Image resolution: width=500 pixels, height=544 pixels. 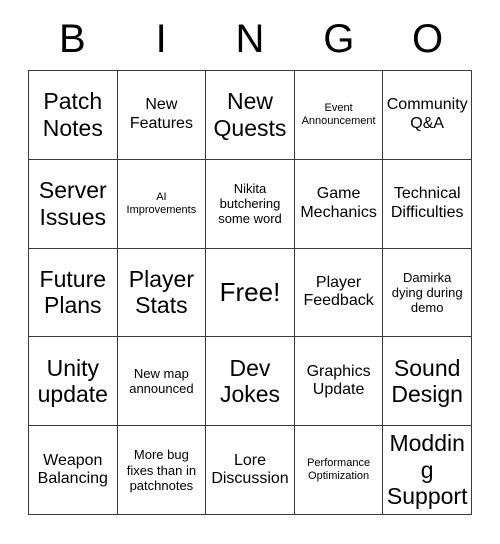 I want to click on bingo-cell-label: New Features, so click(x=161, y=114).